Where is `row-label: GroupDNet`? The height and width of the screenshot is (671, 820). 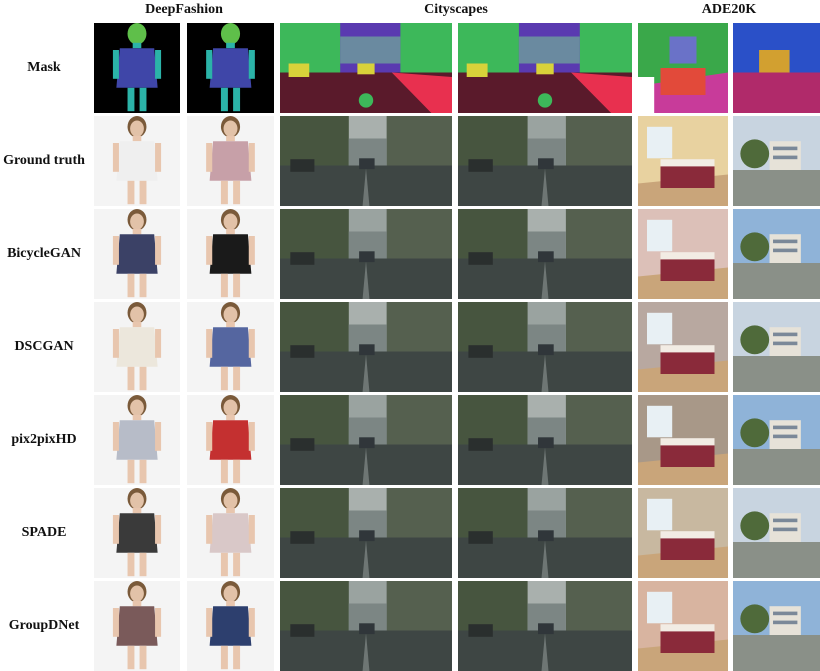 row-label: GroupDNet is located at coordinates (44, 625).